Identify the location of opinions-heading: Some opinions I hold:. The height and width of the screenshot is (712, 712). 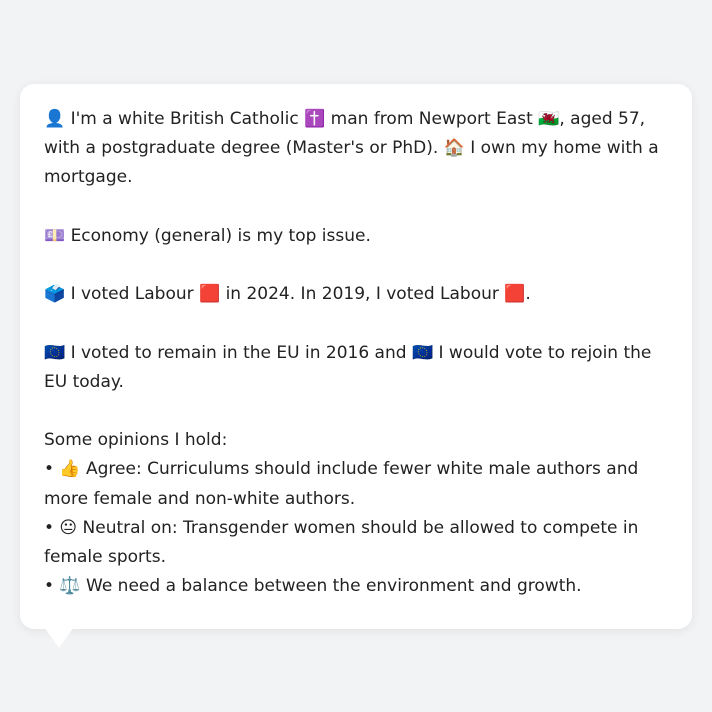
(136, 440).